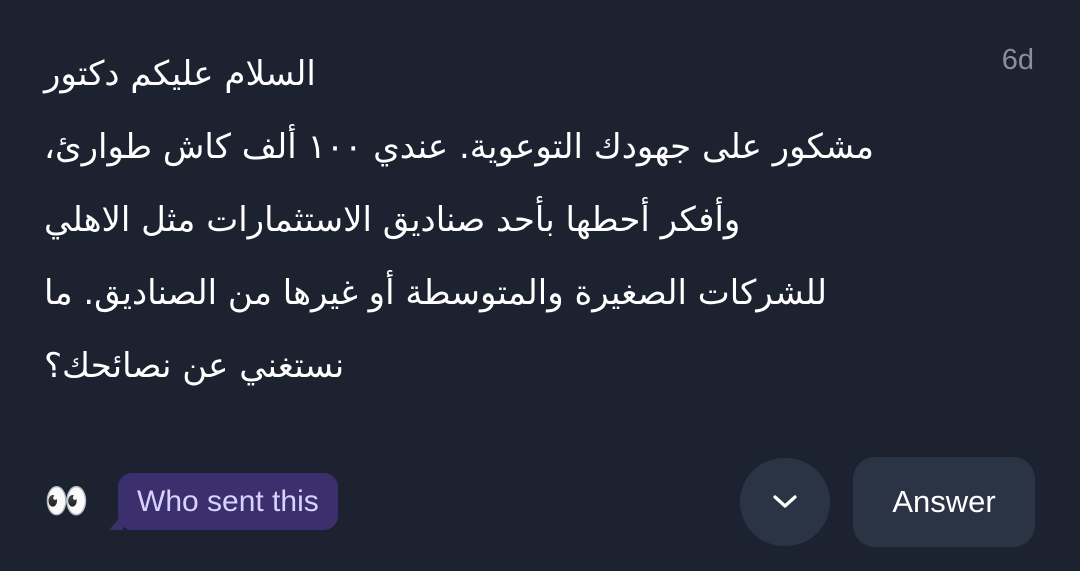 The image size is (1080, 571). I want to click on question-line: نستغني عن نصائحك؟, so click(194, 366).